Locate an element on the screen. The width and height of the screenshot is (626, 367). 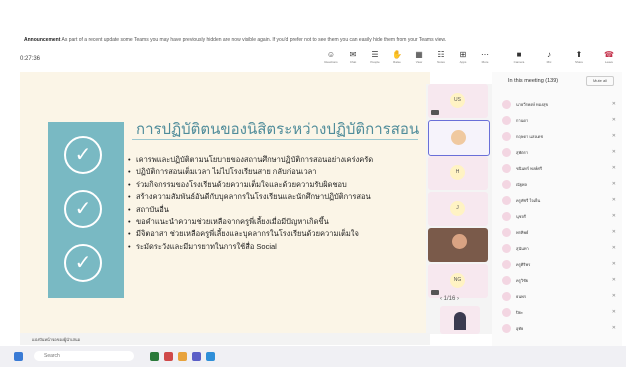
video-tile-camera is located at coordinates (458, 245).